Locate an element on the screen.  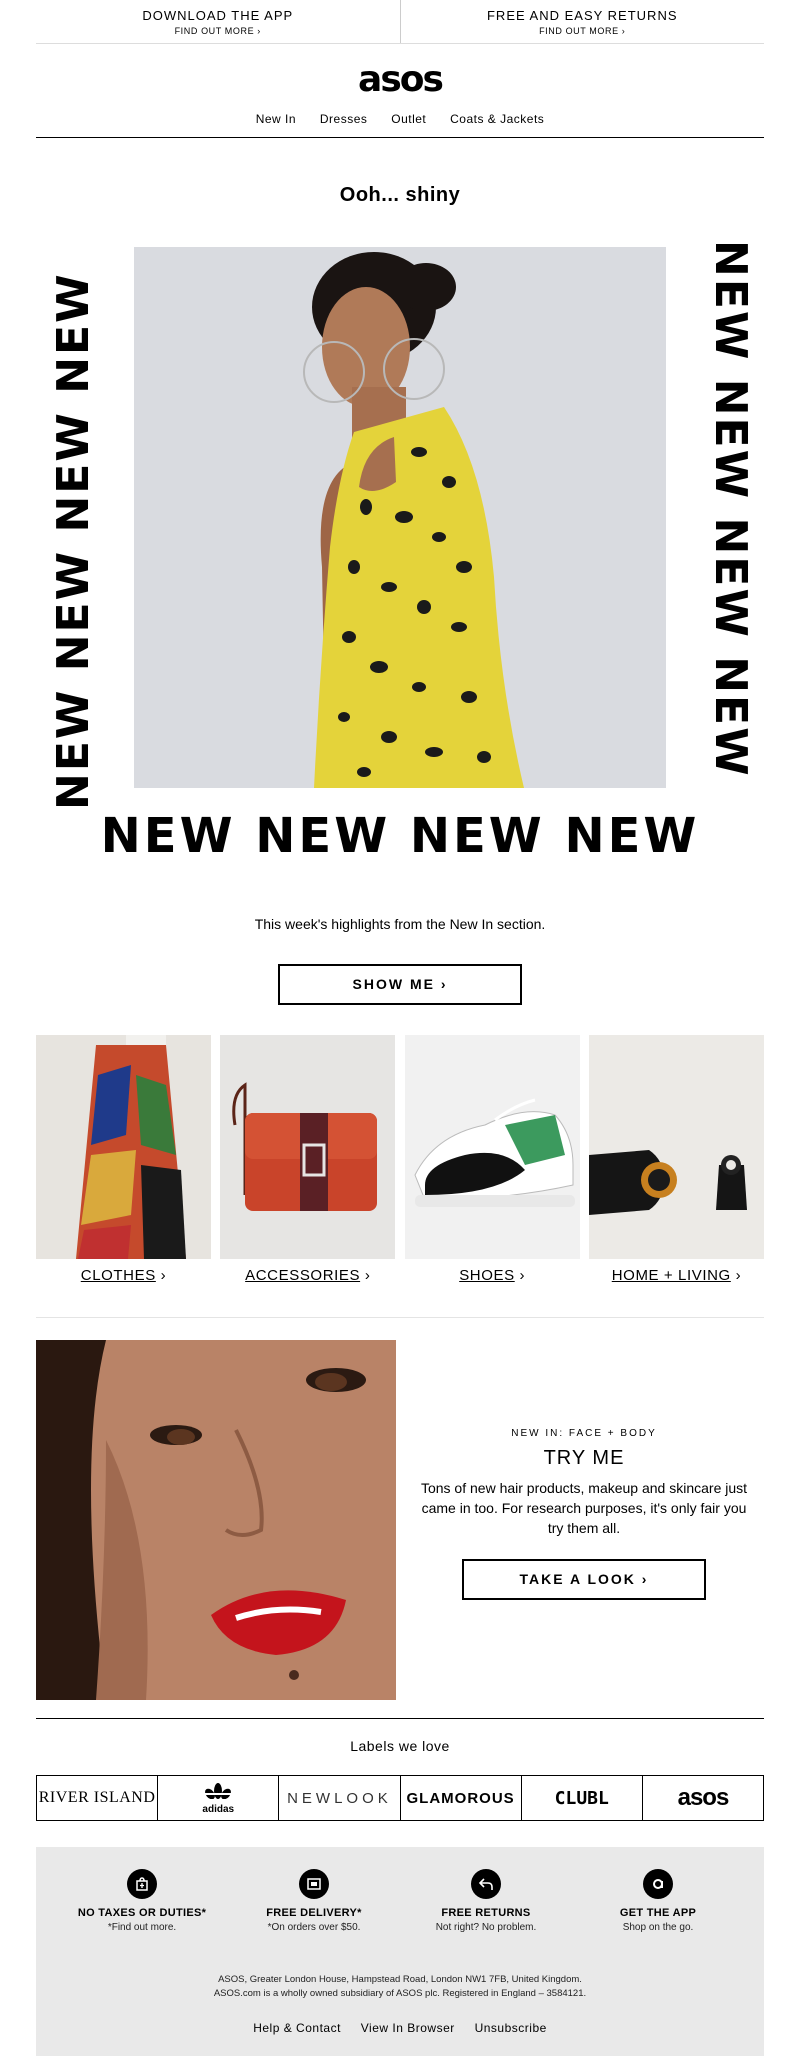
brand-adidas-logo: adidas is located at coordinates (218, 1798).